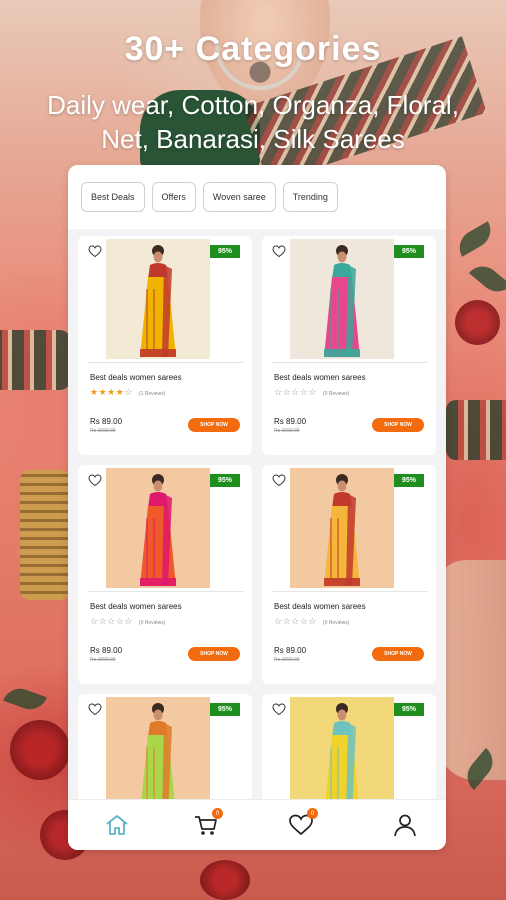  Describe the element at coordinates (173, 197) in the screenshot. I see `filter-chip-offers: Offers` at that location.